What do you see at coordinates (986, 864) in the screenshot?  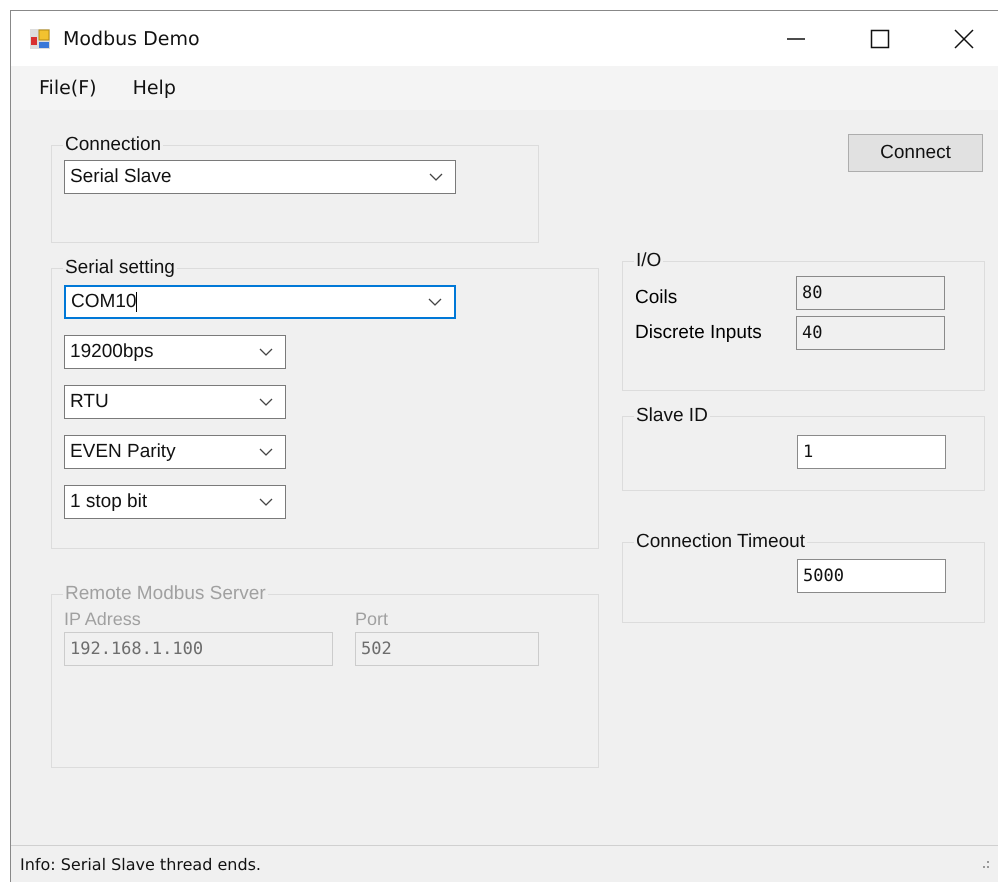 I see `resize-grip-icon` at bounding box center [986, 864].